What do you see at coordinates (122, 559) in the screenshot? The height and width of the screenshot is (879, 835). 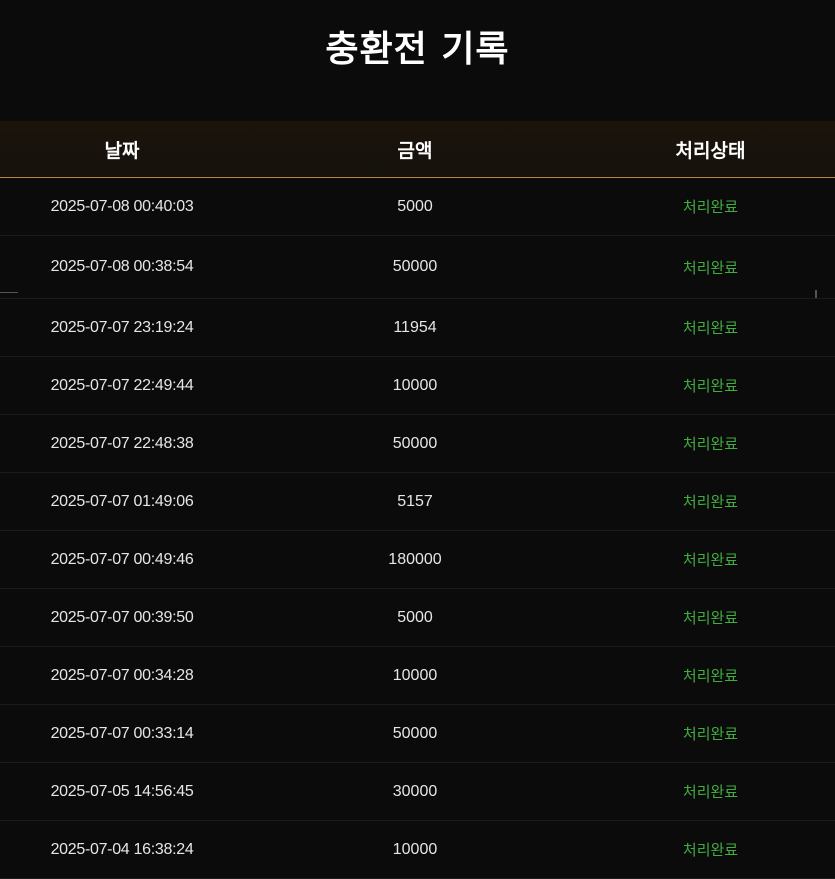 I see `cell-date: 2025-07-07 00:49:46` at bounding box center [122, 559].